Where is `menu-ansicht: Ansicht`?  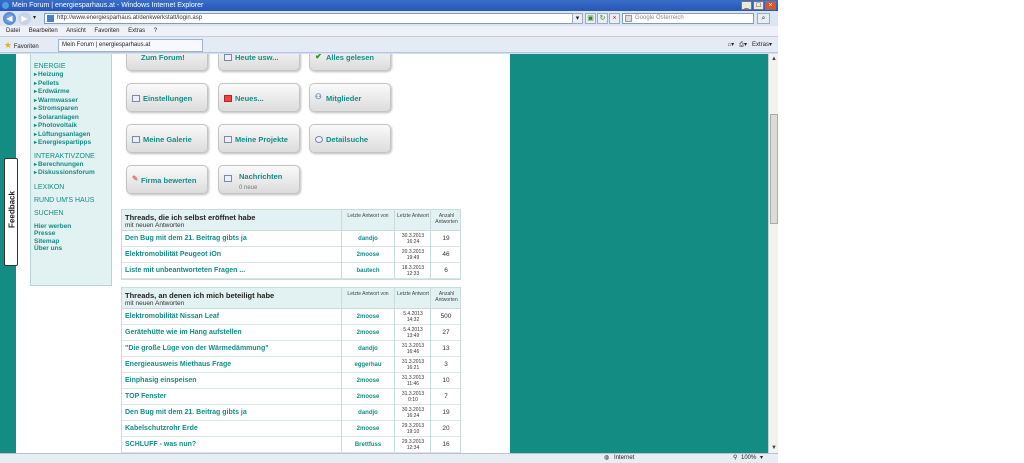 menu-ansicht: Ansicht is located at coordinates (76, 31).